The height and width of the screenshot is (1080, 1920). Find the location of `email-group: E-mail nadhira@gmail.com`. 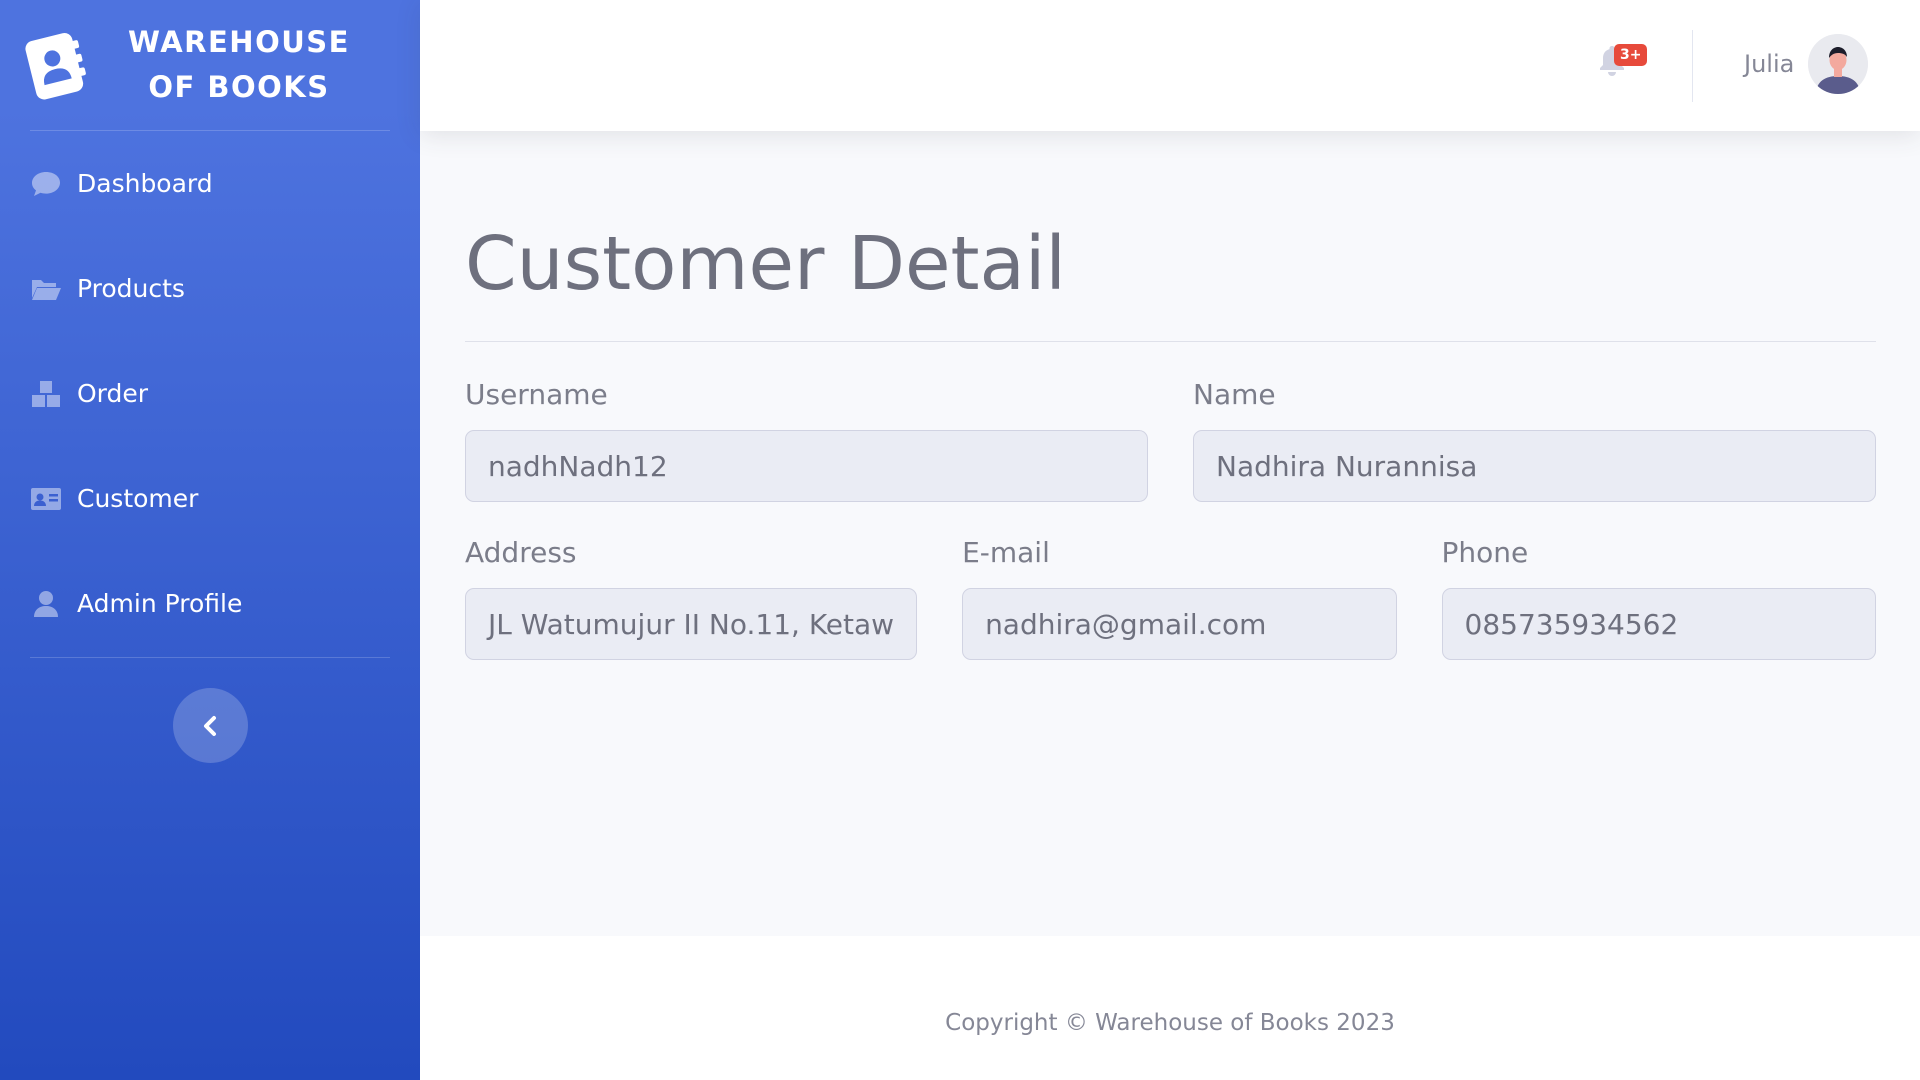

email-group: E-mail nadhira@gmail.com is located at coordinates (1179, 598).